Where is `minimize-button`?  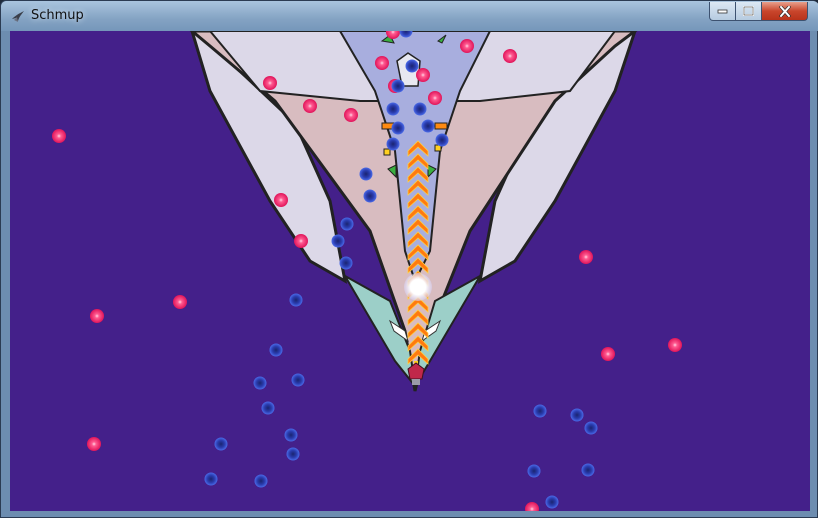 minimize-button is located at coordinates (722, 11).